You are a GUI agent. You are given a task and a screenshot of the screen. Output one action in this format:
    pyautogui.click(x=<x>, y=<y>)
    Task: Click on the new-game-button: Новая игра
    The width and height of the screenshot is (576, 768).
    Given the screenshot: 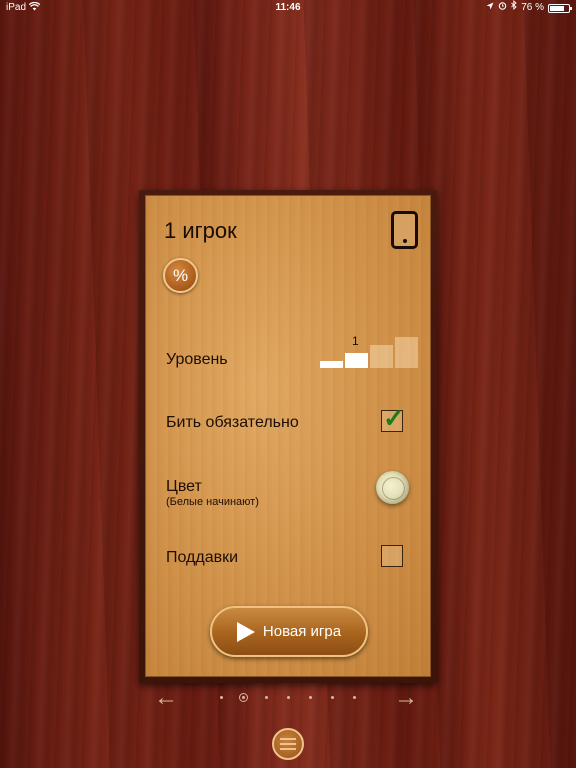 What is the action you would take?
    pyautogui.click(x=289, y=631)
    